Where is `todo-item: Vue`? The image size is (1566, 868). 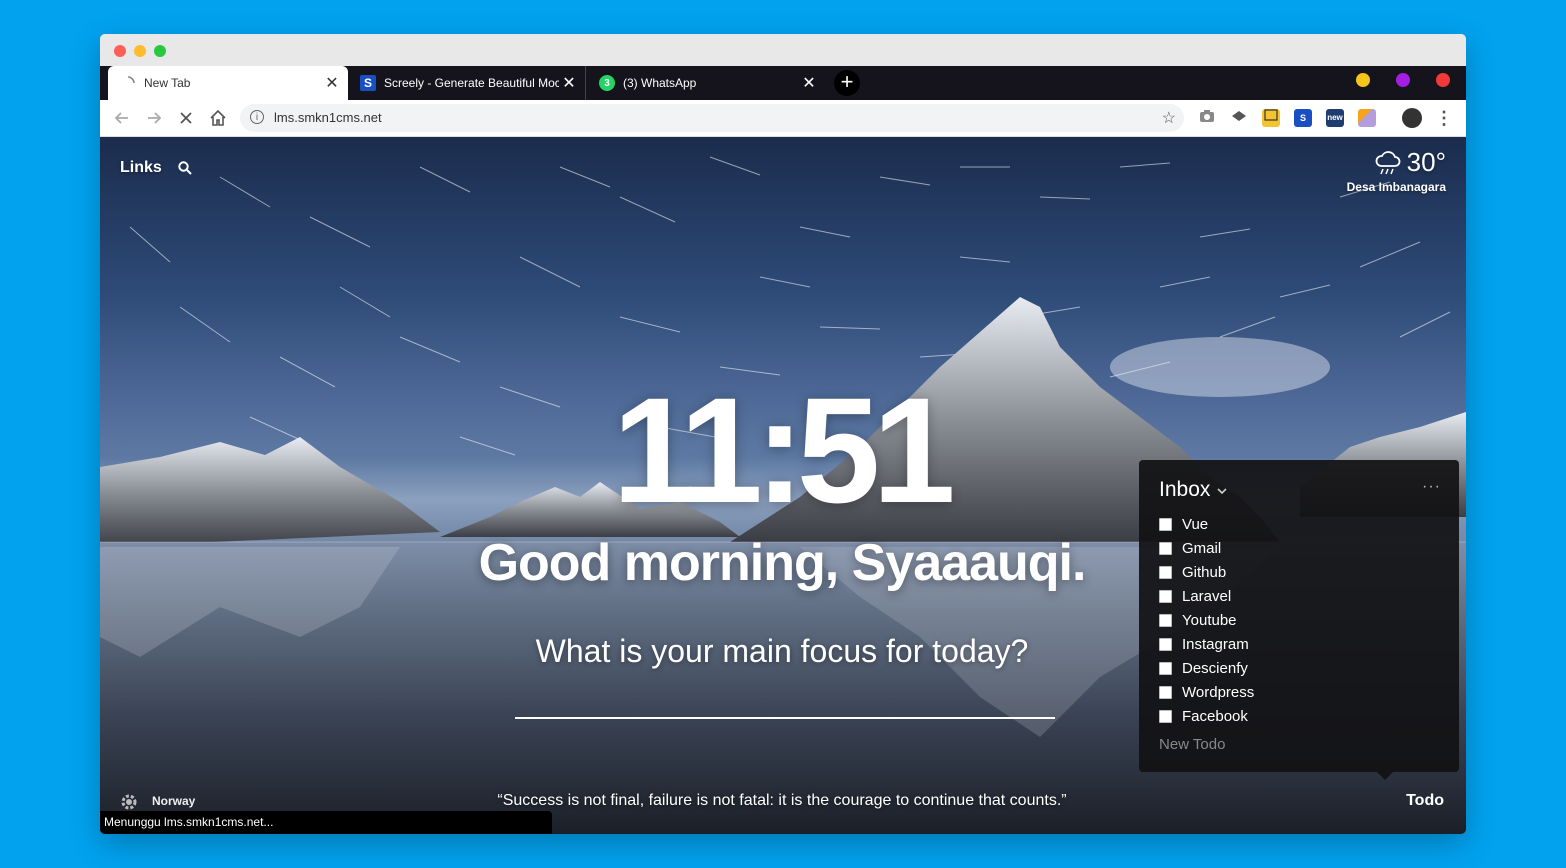
todo-item: Vue is located at coordinates (1206, 524).